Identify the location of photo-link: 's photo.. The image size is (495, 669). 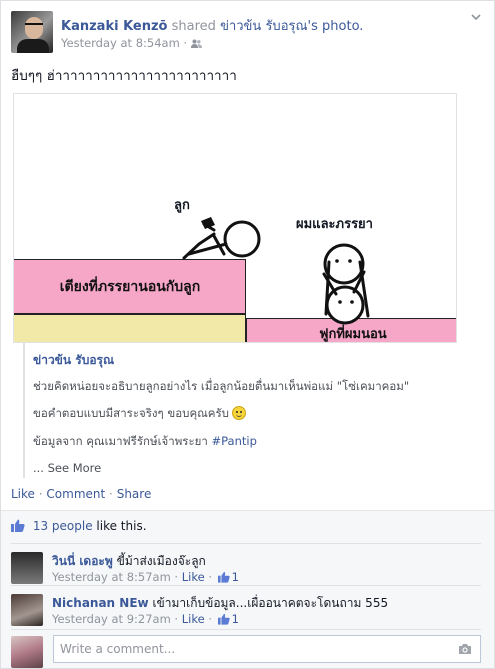
(336, 26).